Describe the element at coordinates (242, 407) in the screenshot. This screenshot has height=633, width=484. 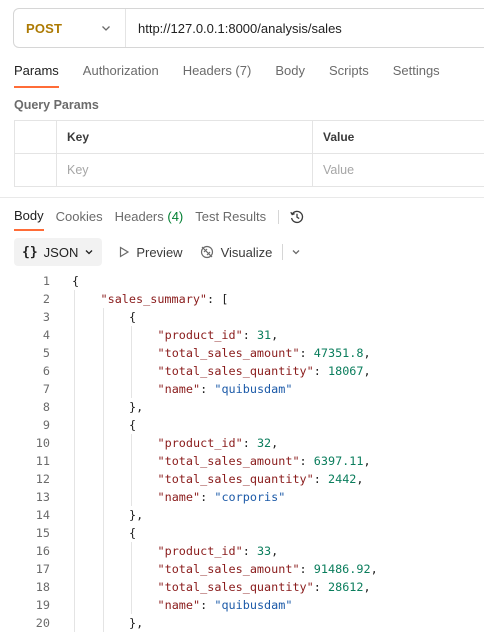
I see `code-line: 8},` at that location.